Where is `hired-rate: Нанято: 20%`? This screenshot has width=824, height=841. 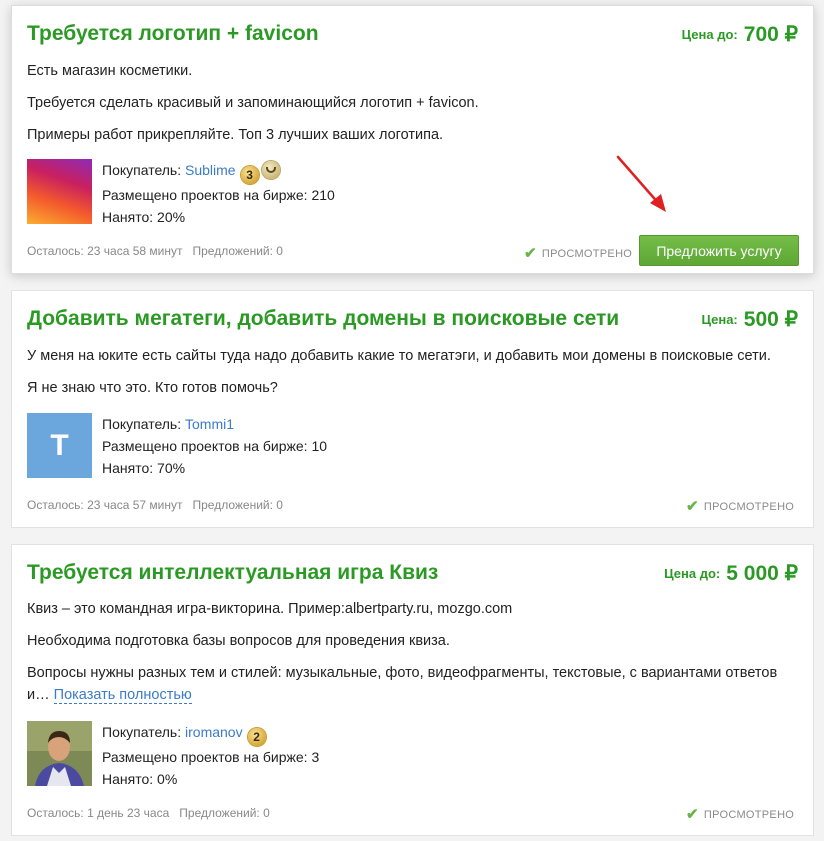 hired-rate: Нанято: 20% is located at coordinates (144, 217).